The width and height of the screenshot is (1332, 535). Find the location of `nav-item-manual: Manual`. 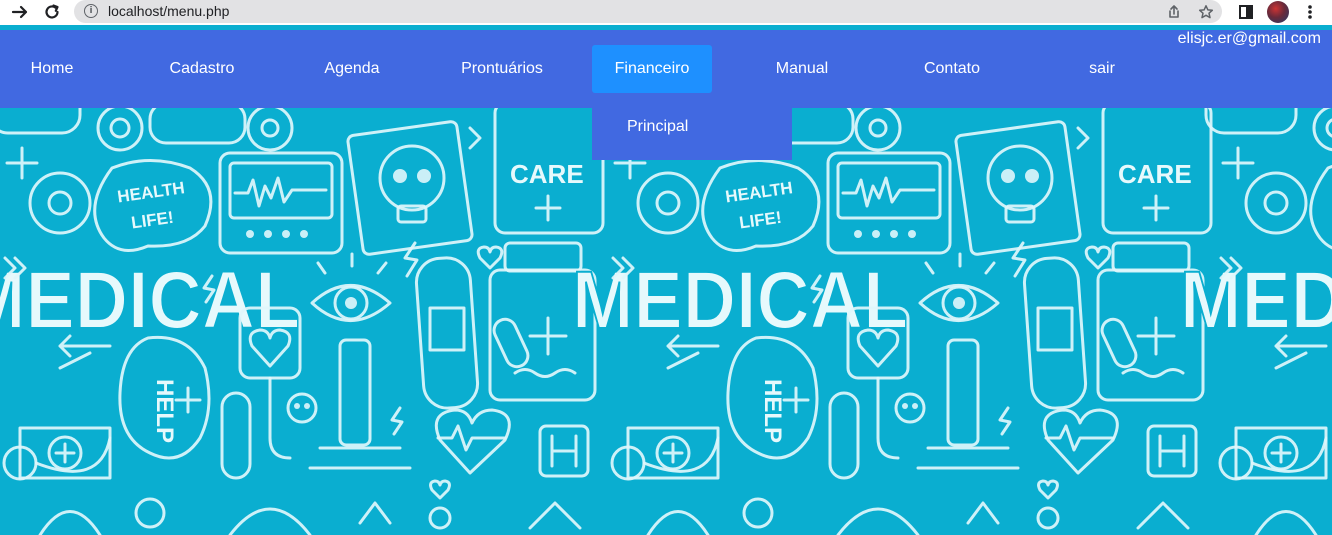

nav-item-manual: Manual is located at coordinates (802, 69).